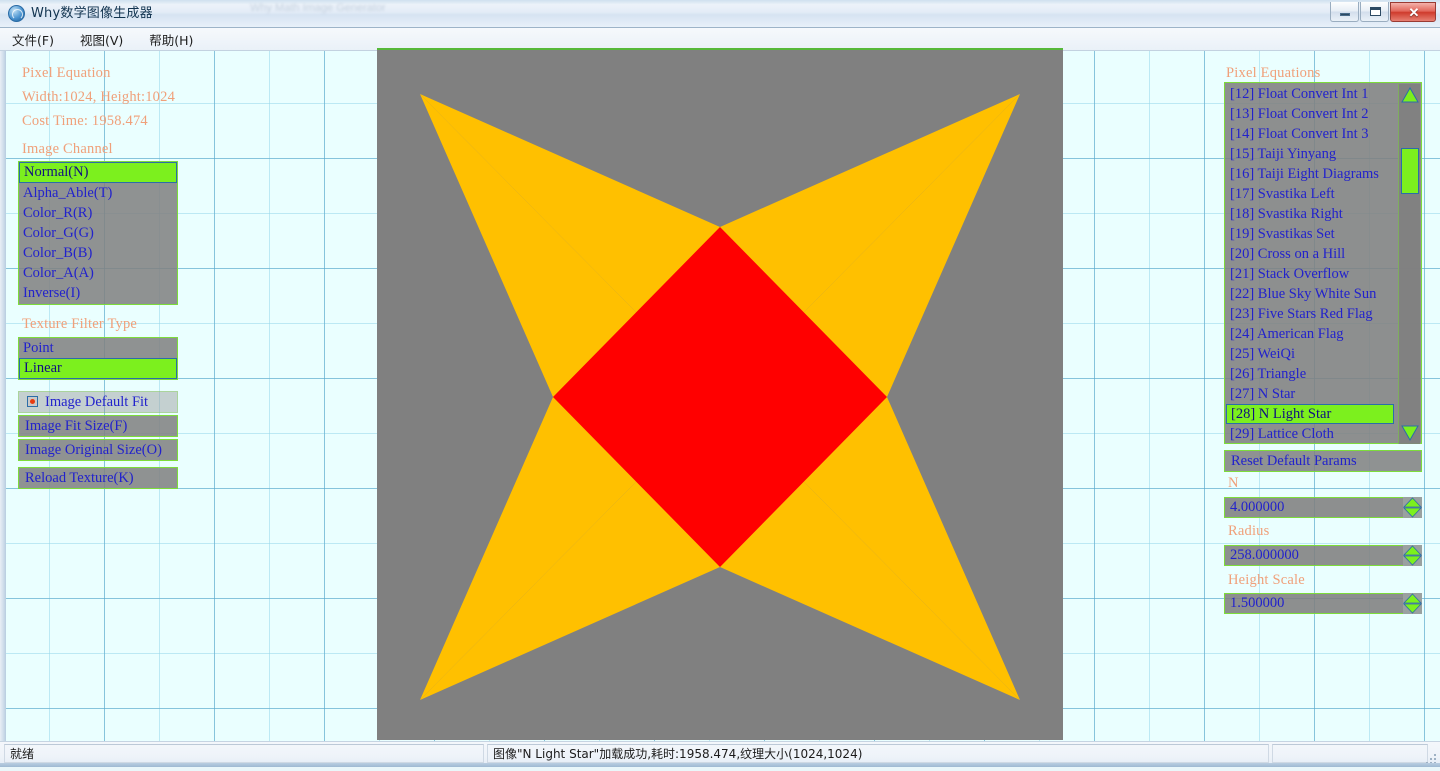  I want to click on channel-item-inverse: Inverse(I), so click(98, 293).